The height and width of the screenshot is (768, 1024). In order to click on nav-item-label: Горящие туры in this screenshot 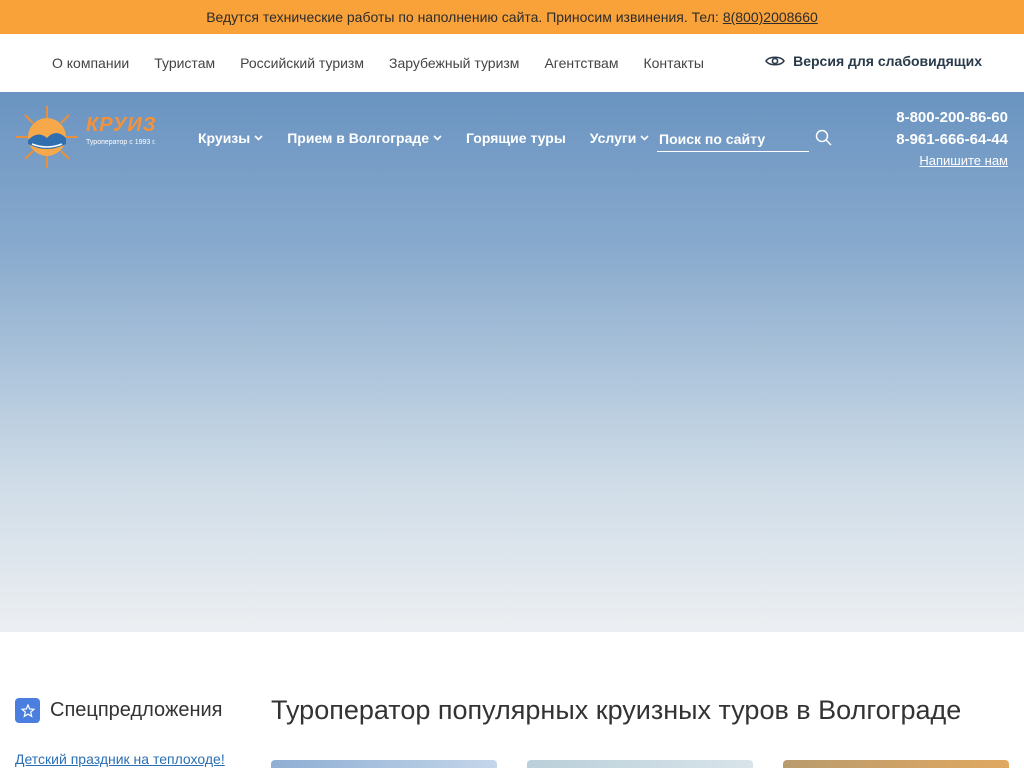, I will do `click(516, 138)`.